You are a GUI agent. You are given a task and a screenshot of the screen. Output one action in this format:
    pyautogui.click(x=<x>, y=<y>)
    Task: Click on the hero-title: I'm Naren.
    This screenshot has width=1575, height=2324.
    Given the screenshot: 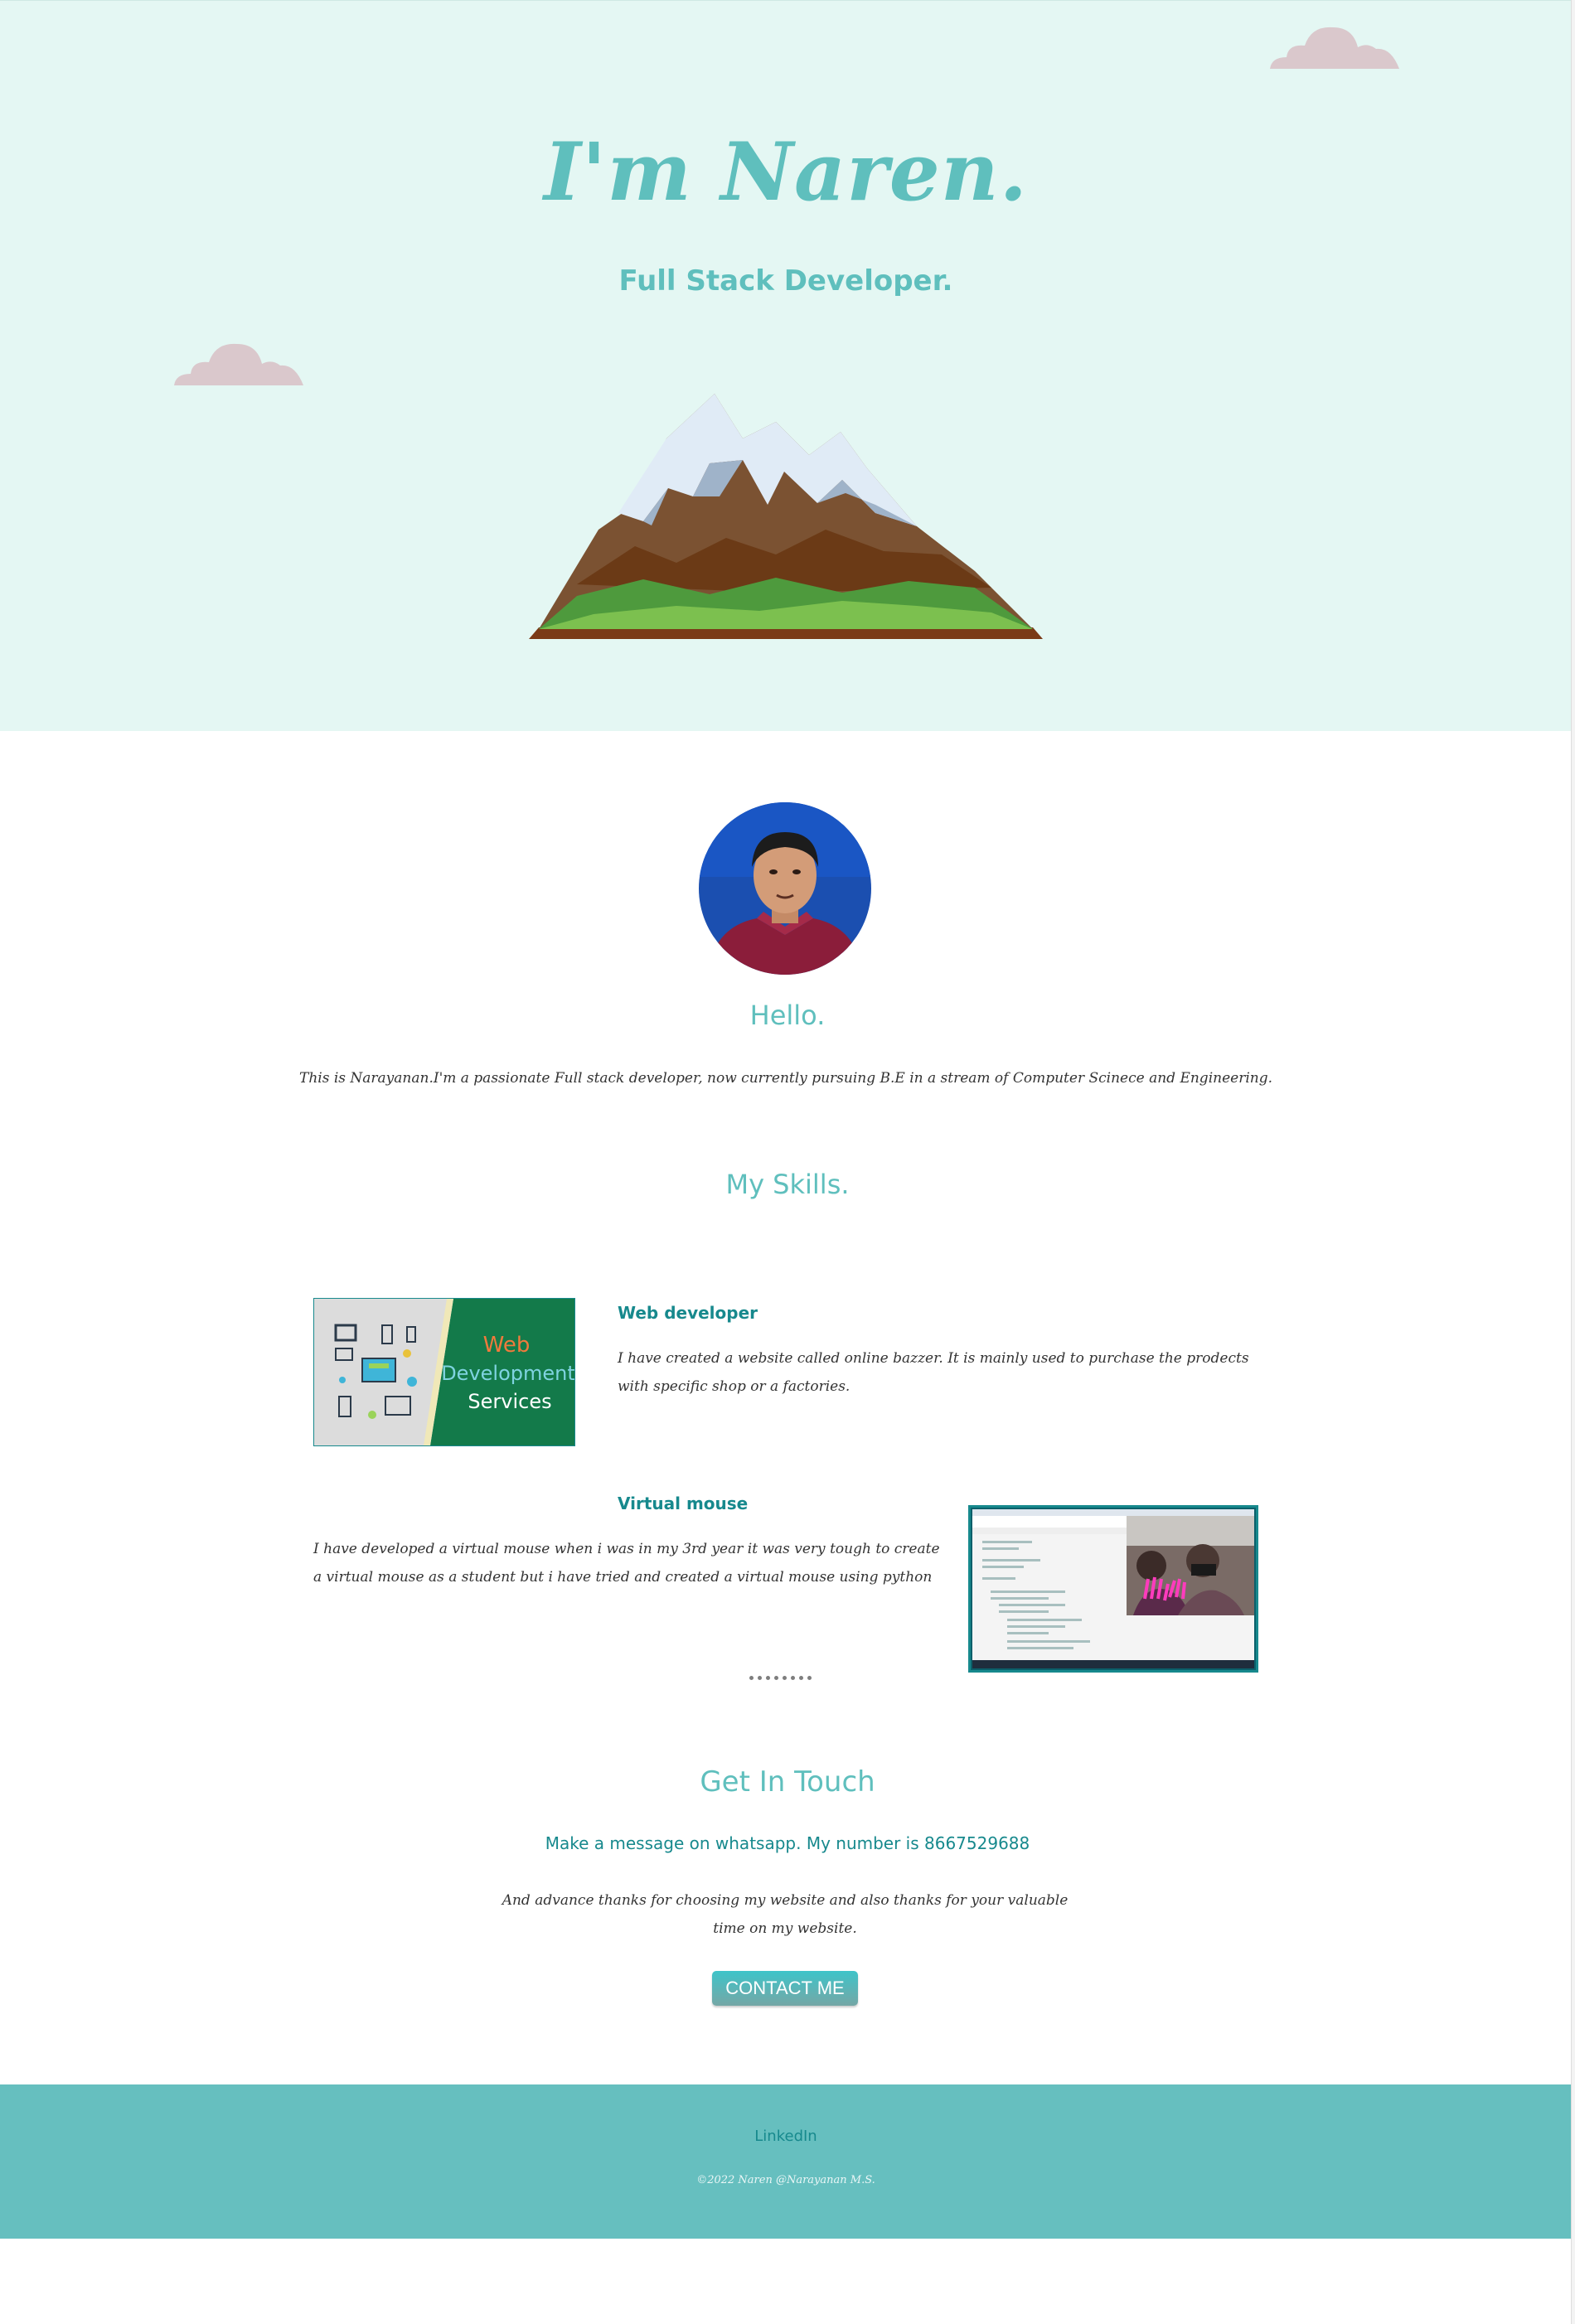 What is the action you would take?
    pyautogui.click(x=786, y=172)
    